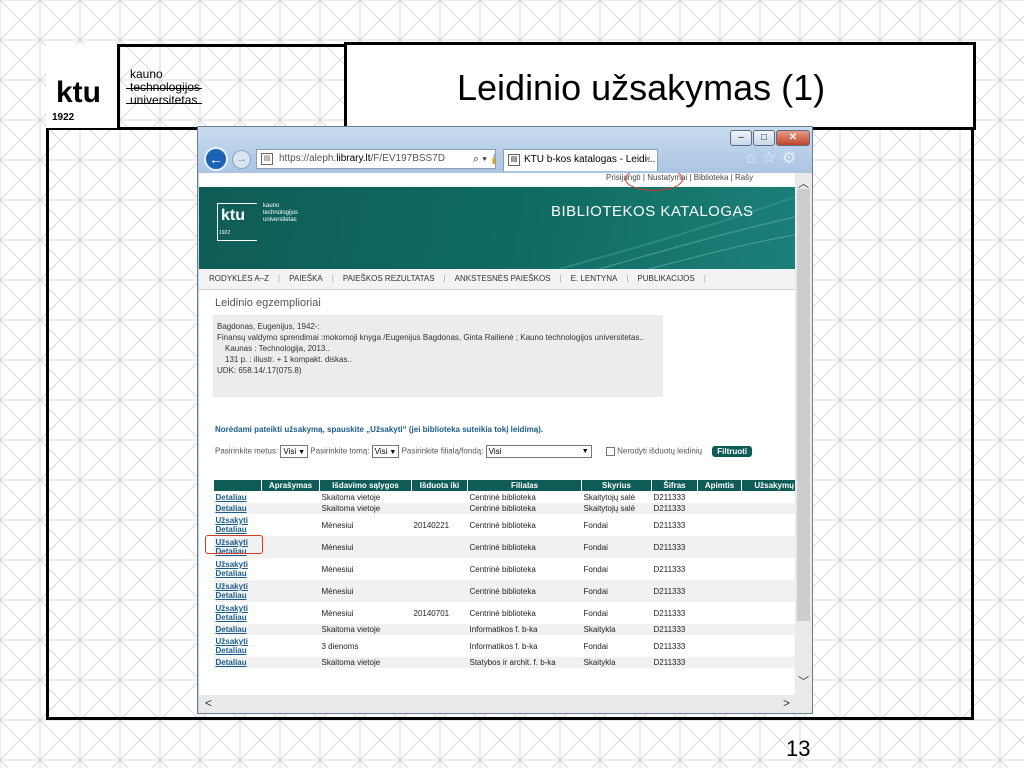  I want to click on home-favorites-settings-icons: ⌂☆⚙, so click(774, 158).